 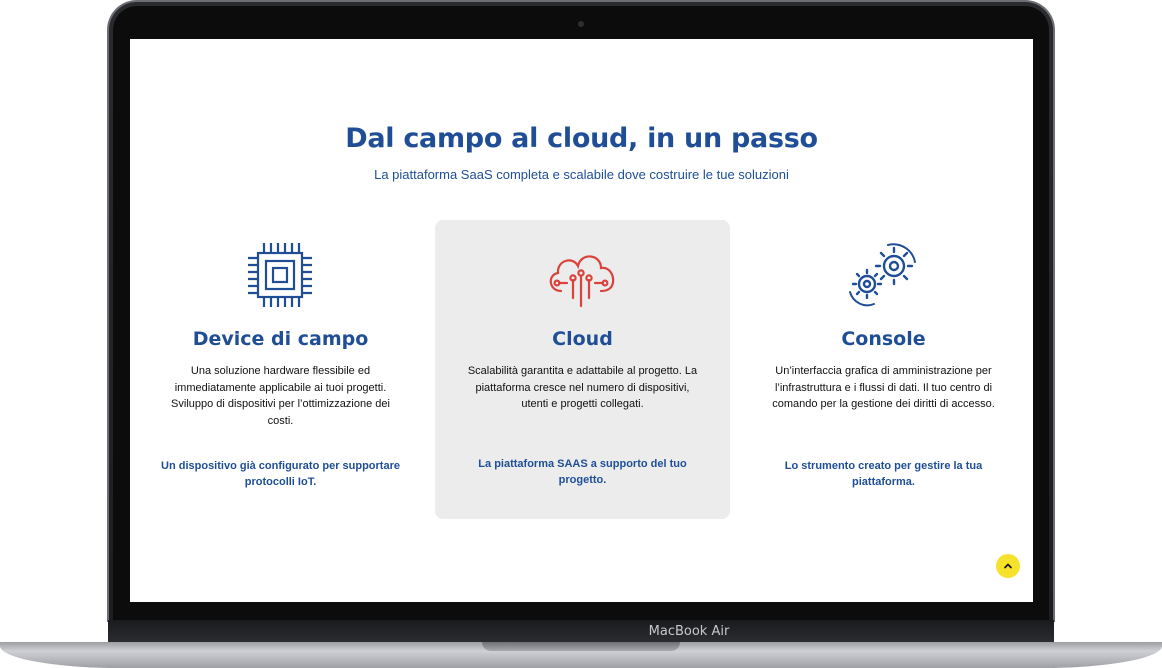 What do you see at coordinates (280, 275) in the screenshot?
I see `chip-icon` at bounding box center [280, 275].